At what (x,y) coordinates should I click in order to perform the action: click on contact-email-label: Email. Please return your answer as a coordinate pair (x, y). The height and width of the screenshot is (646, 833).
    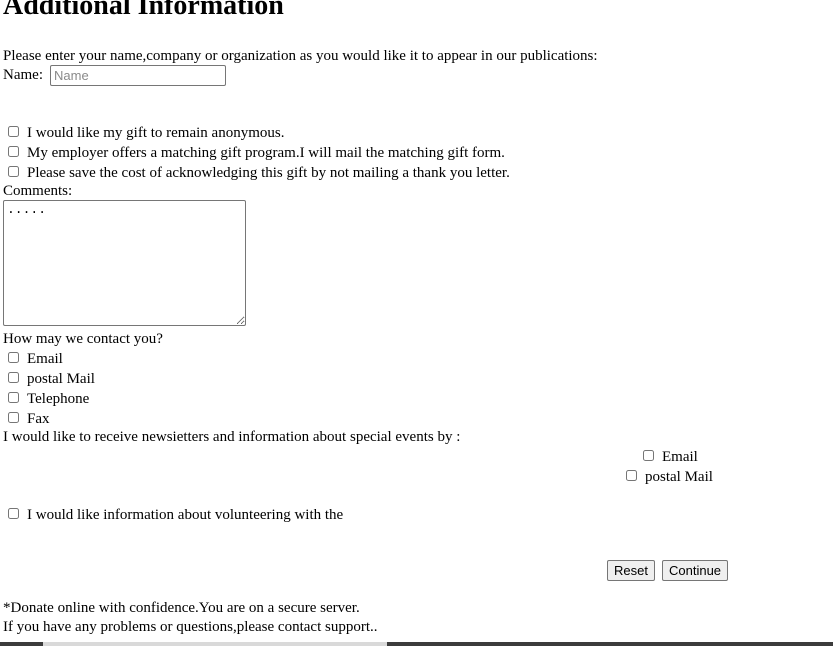
    Looking at the image, I should click on (45, 359).